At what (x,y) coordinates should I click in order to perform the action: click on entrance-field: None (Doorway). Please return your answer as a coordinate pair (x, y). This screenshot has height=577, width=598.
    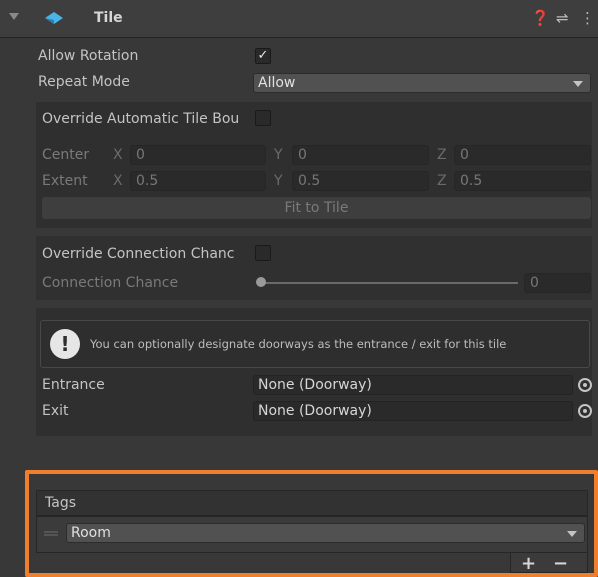
    Looking at the image, I should click on (413, 385).